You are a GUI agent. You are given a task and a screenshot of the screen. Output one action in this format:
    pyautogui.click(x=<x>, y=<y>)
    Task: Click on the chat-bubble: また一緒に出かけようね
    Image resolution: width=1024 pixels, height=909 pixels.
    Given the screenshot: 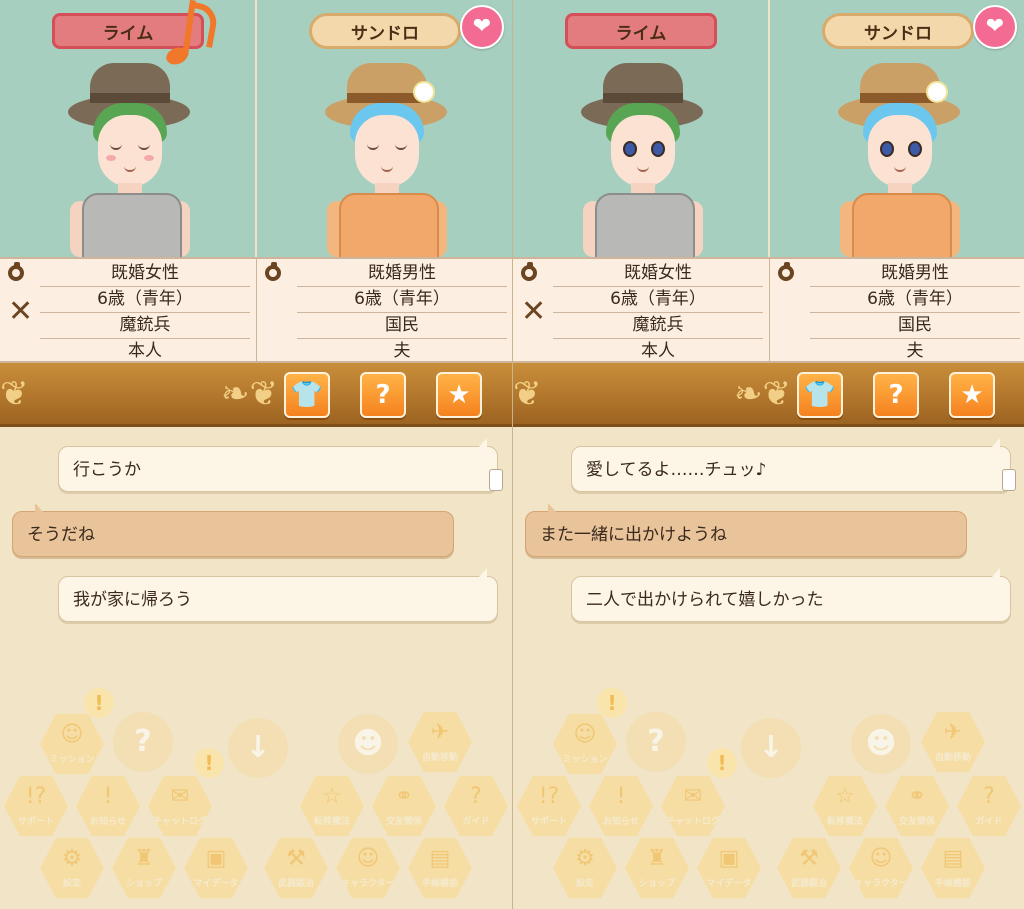 What is the action you would take?
    pyautogui.click(x=746, y=530)
    